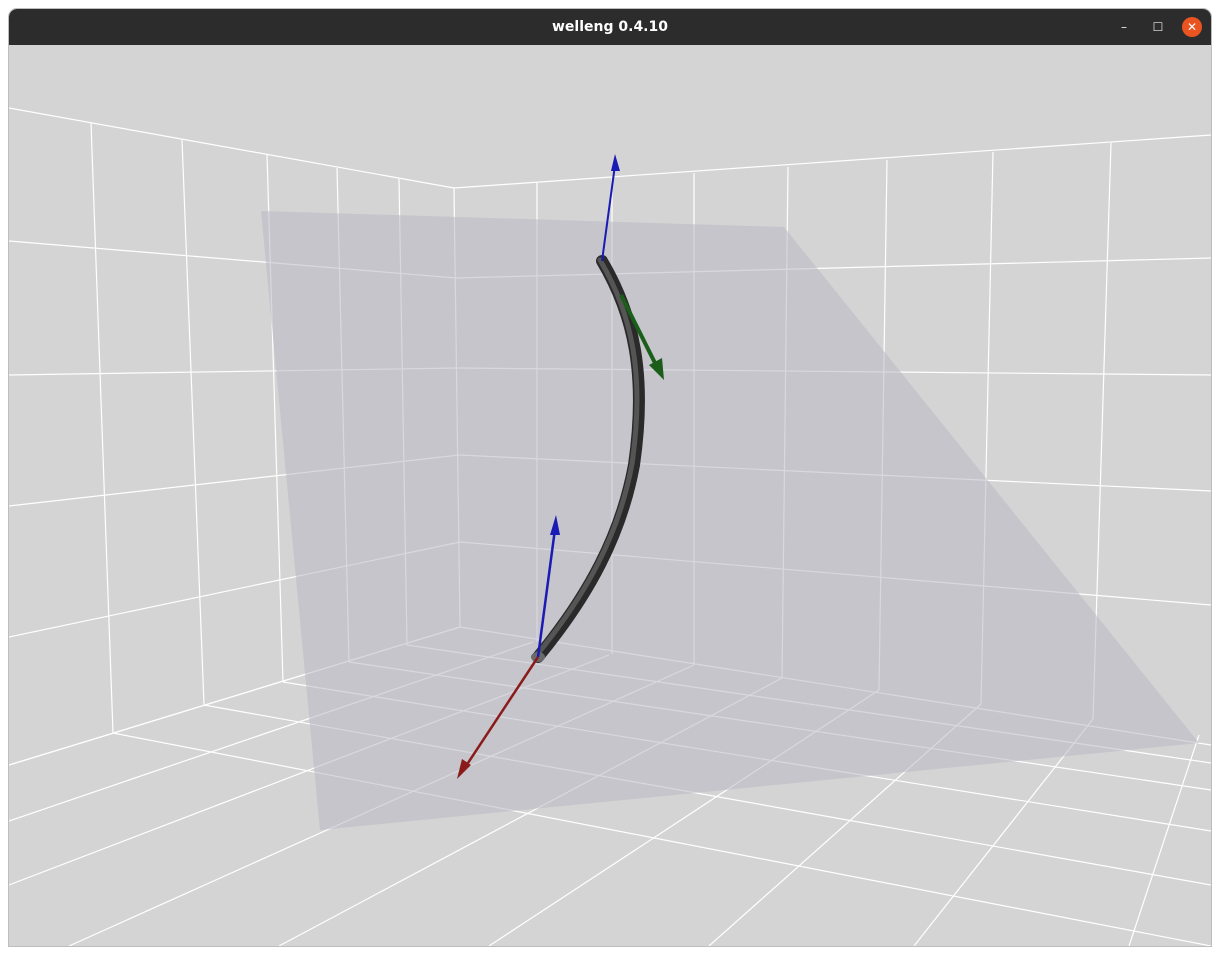  I want to click on minimize-icon: –, so click(1124, 27).